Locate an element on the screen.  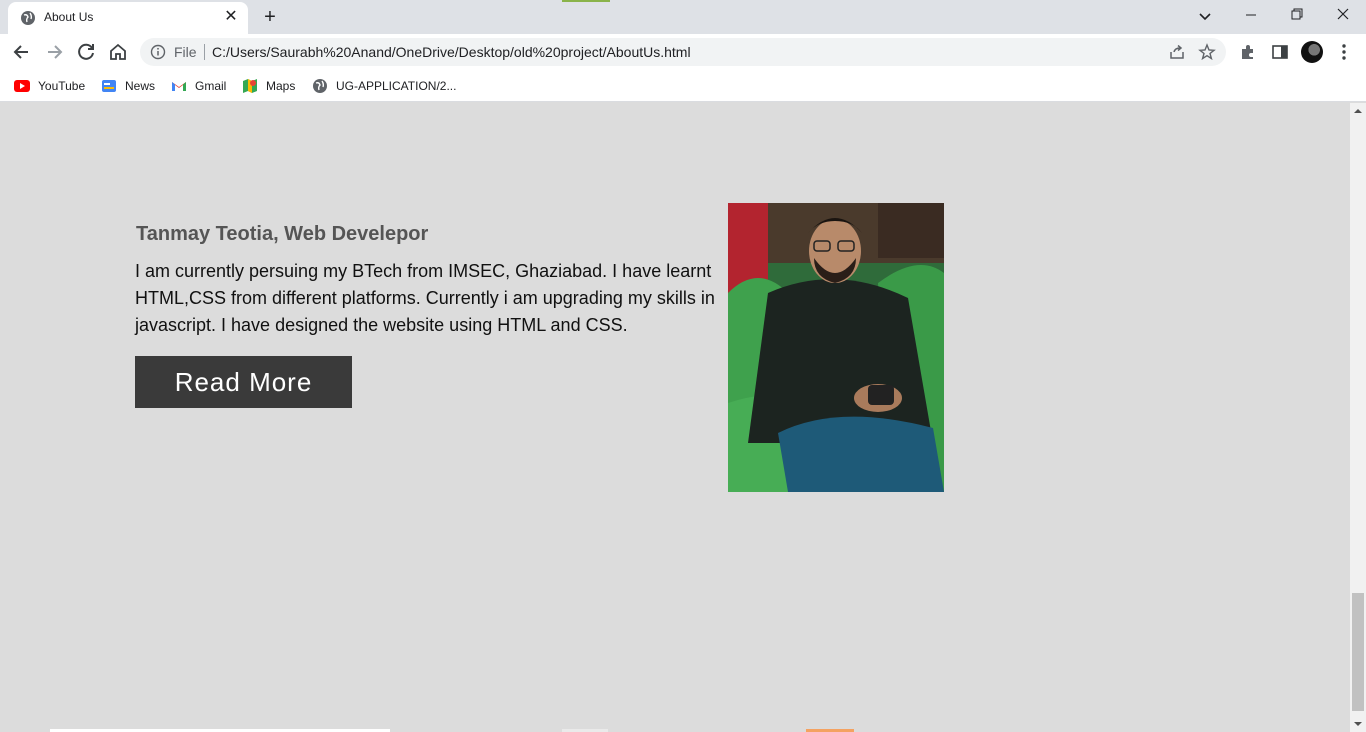
info-icon is located at coordinates (158, 52).